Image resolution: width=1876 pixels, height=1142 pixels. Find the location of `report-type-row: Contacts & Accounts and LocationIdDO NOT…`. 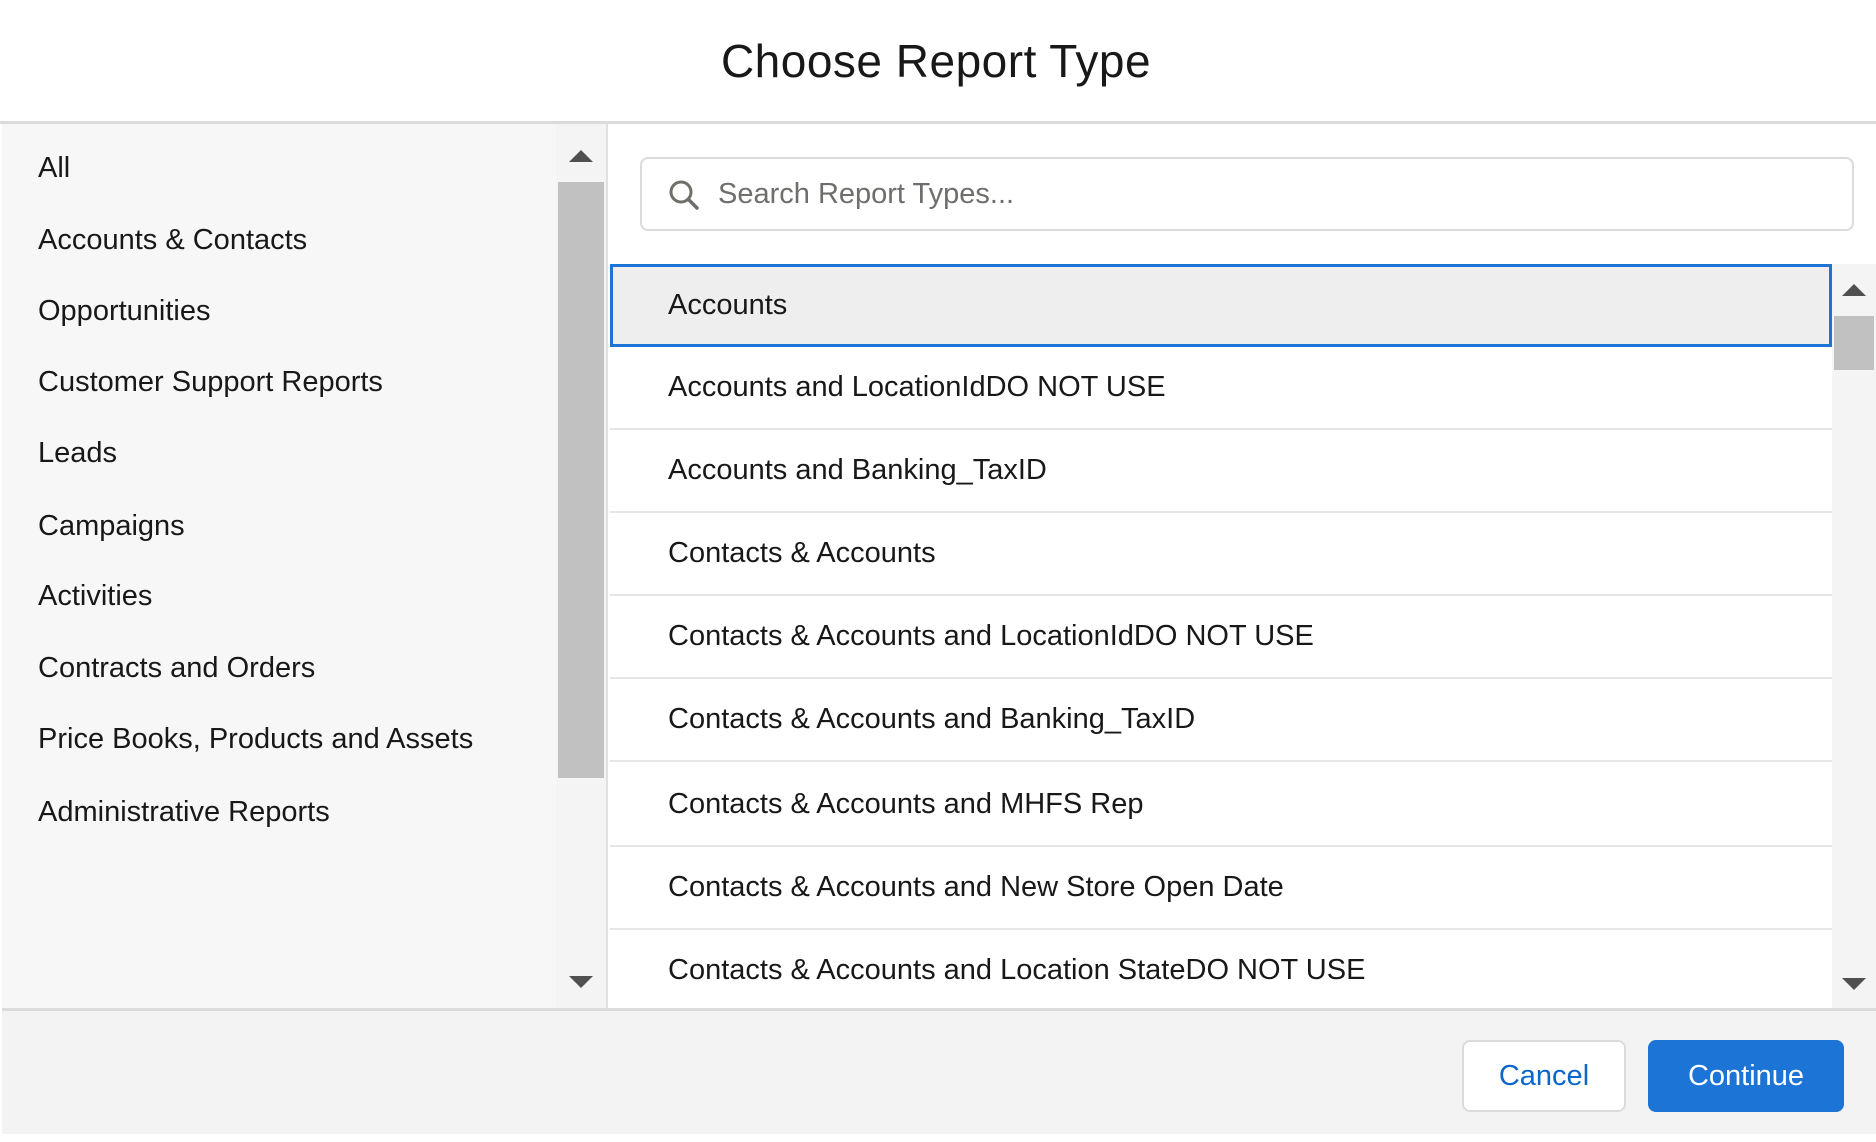

report-type-row: Contacts & Accounts and LocationIdDO NOT… is located at coordinates (1221, 637).